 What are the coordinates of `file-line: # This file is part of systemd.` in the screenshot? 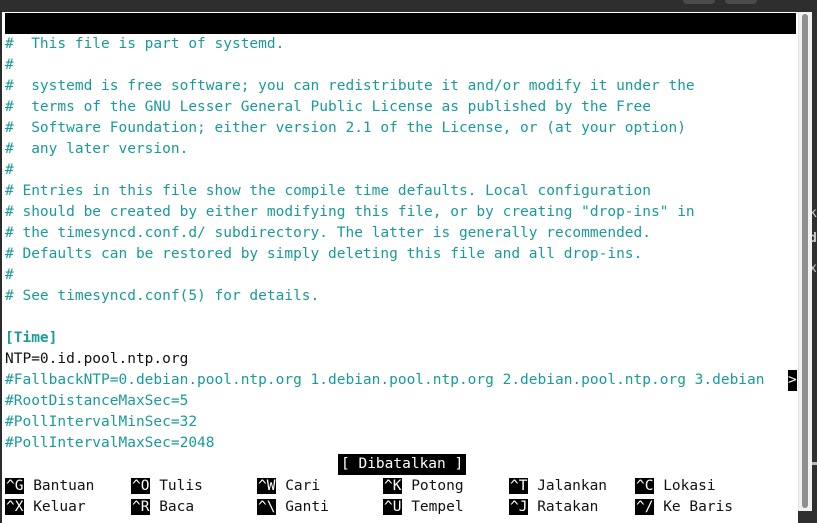 It's located at (145, 44).